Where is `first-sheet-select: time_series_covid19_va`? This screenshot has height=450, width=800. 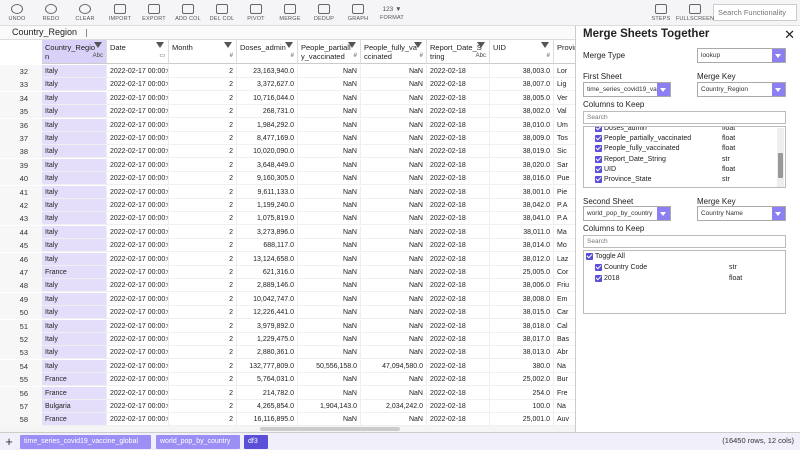
first-sheet-select: time_series_covid19_va is located at coordinates (627, 89).